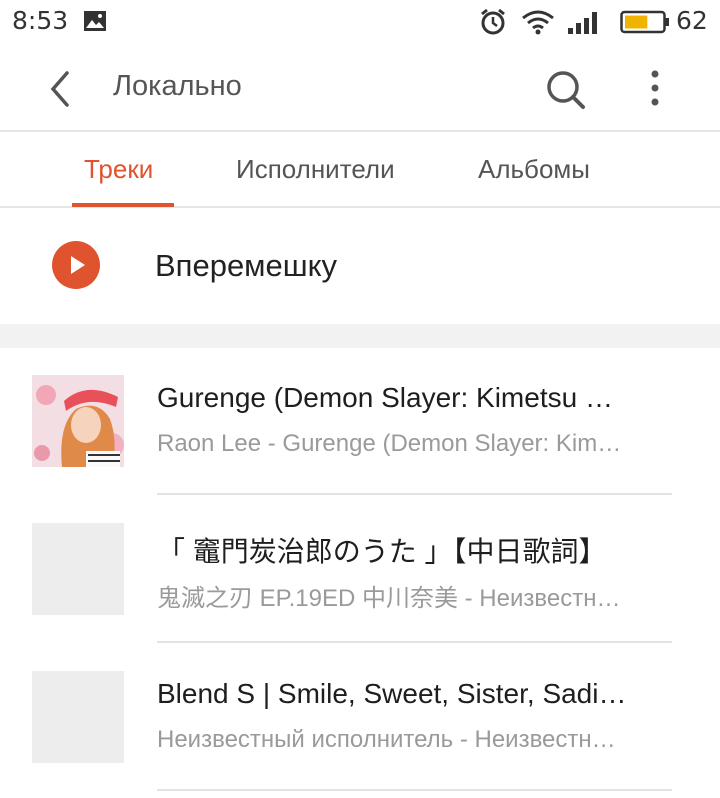 The height and width of the screenshot is (798, 720). Describe the element at coordinates (315, 169) in the screenshot. I see `tab-artists: Исполнители` at that location.